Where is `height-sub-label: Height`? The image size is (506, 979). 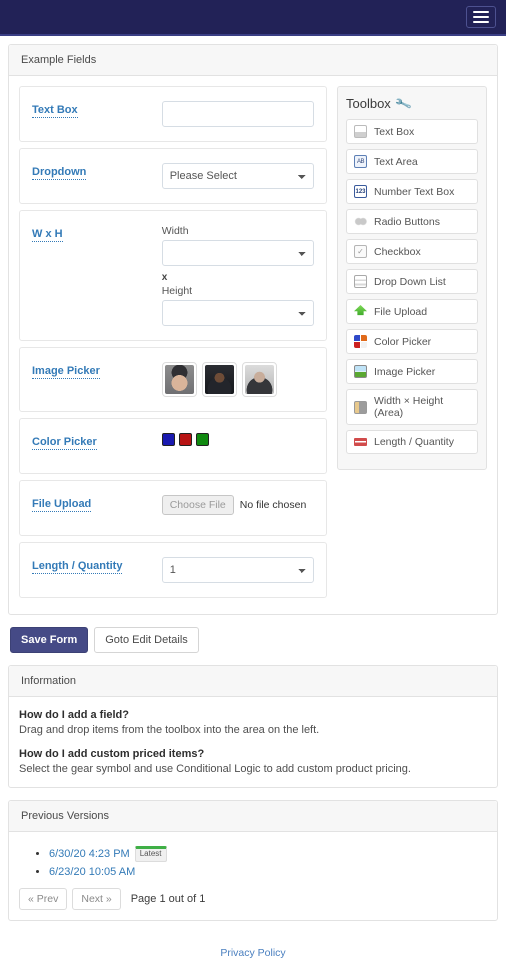 height-sub-label: Height is located at coordinates (177, 291).